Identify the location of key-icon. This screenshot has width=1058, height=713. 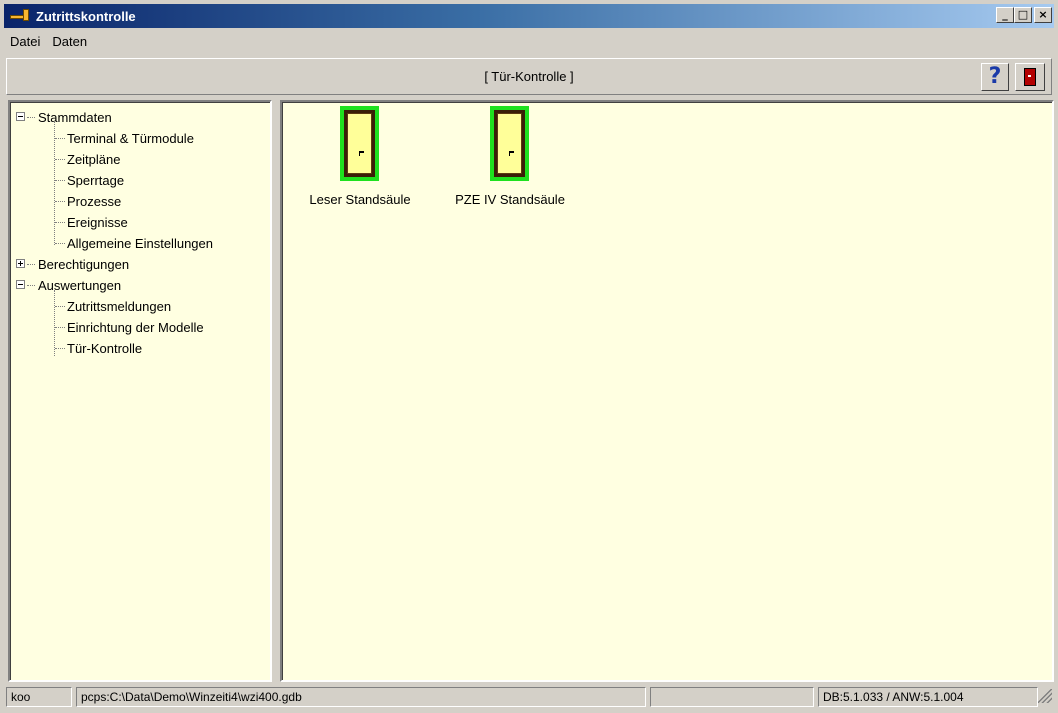
(20, 16).